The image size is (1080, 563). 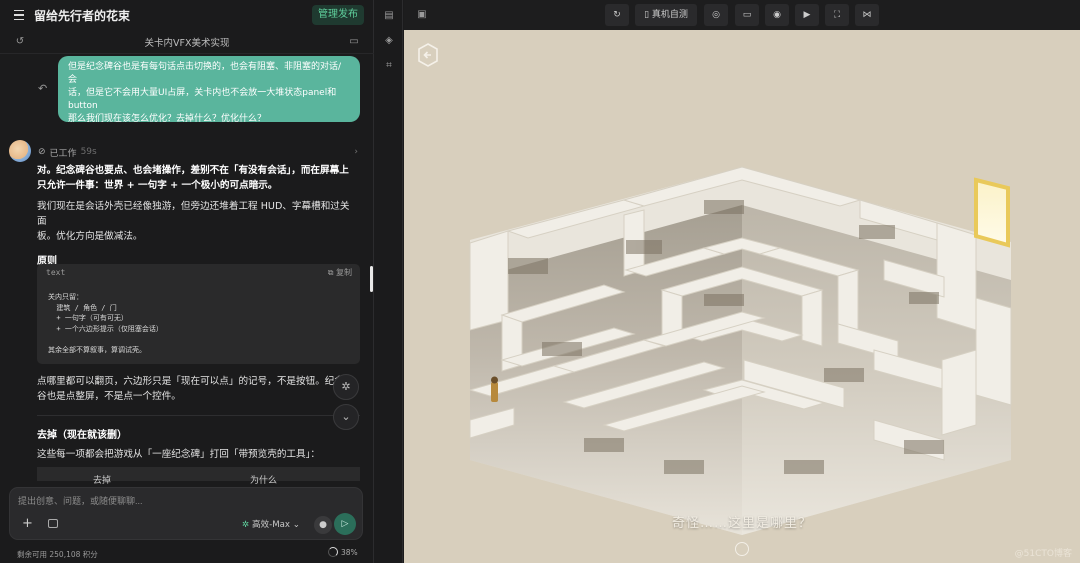 I want to click on menu-icon, so click(x=19, y=15).